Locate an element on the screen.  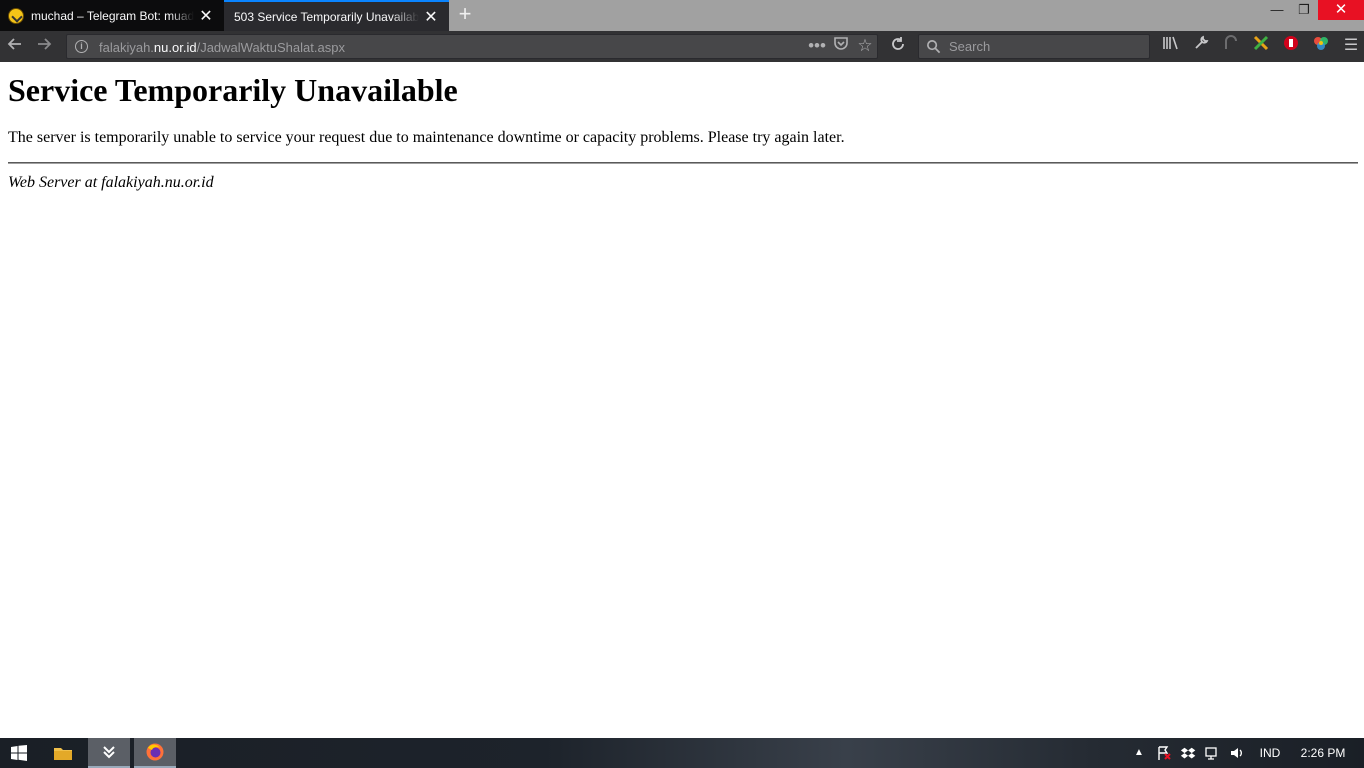
forward-arrow-icon is located at coordinates (44, 46).